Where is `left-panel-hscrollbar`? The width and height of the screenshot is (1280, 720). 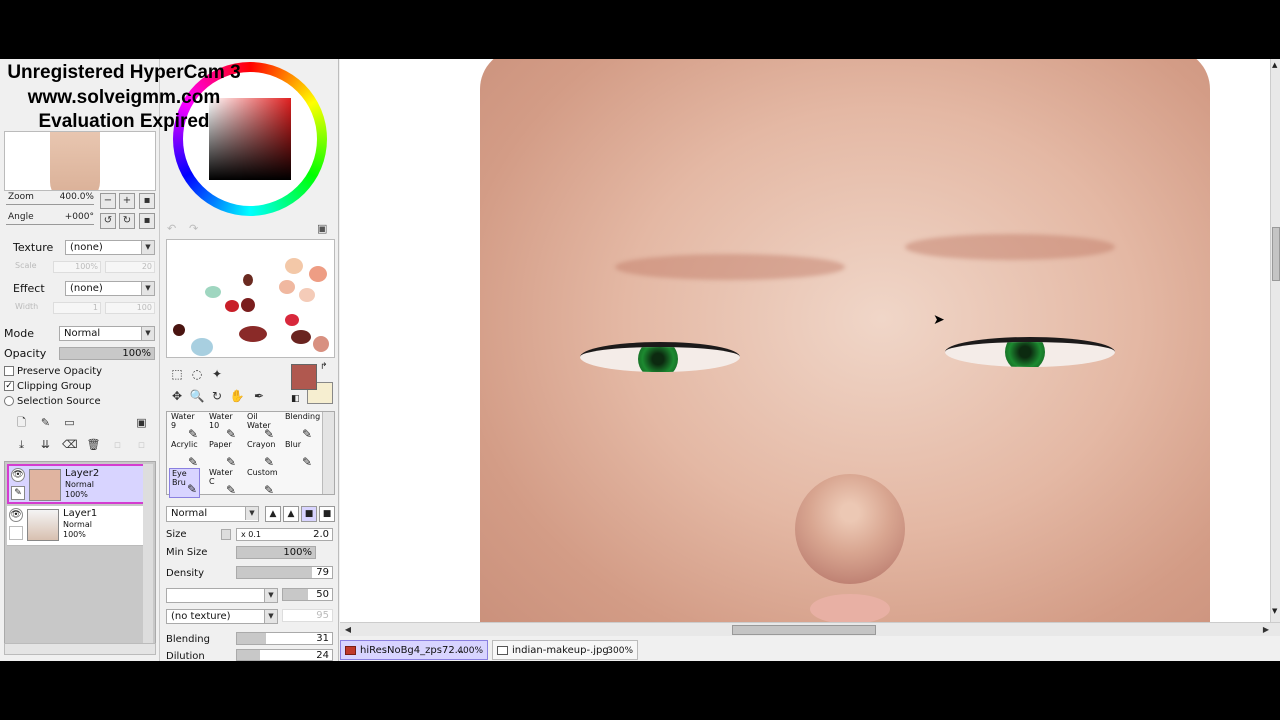
left-panel-hscrollbar is located at coordinates (80, 649).